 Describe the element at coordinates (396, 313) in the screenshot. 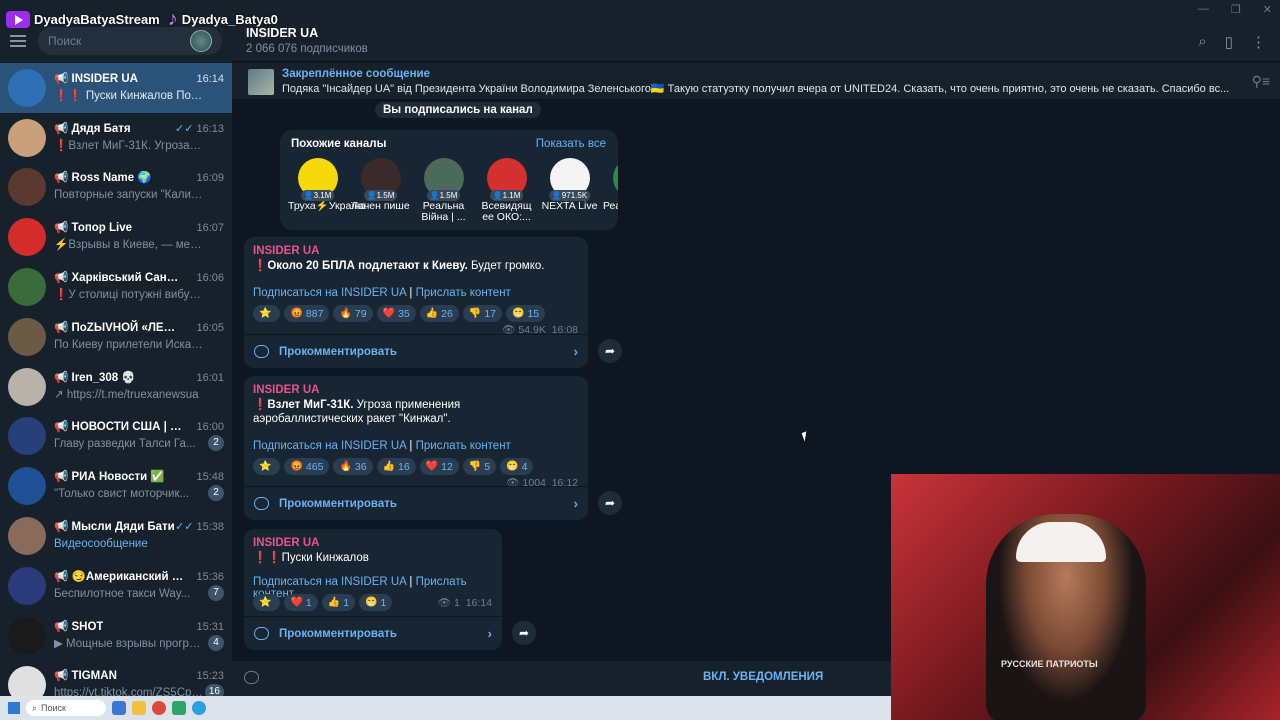

I see `reaction-chip: ❤️ 35` at that location.